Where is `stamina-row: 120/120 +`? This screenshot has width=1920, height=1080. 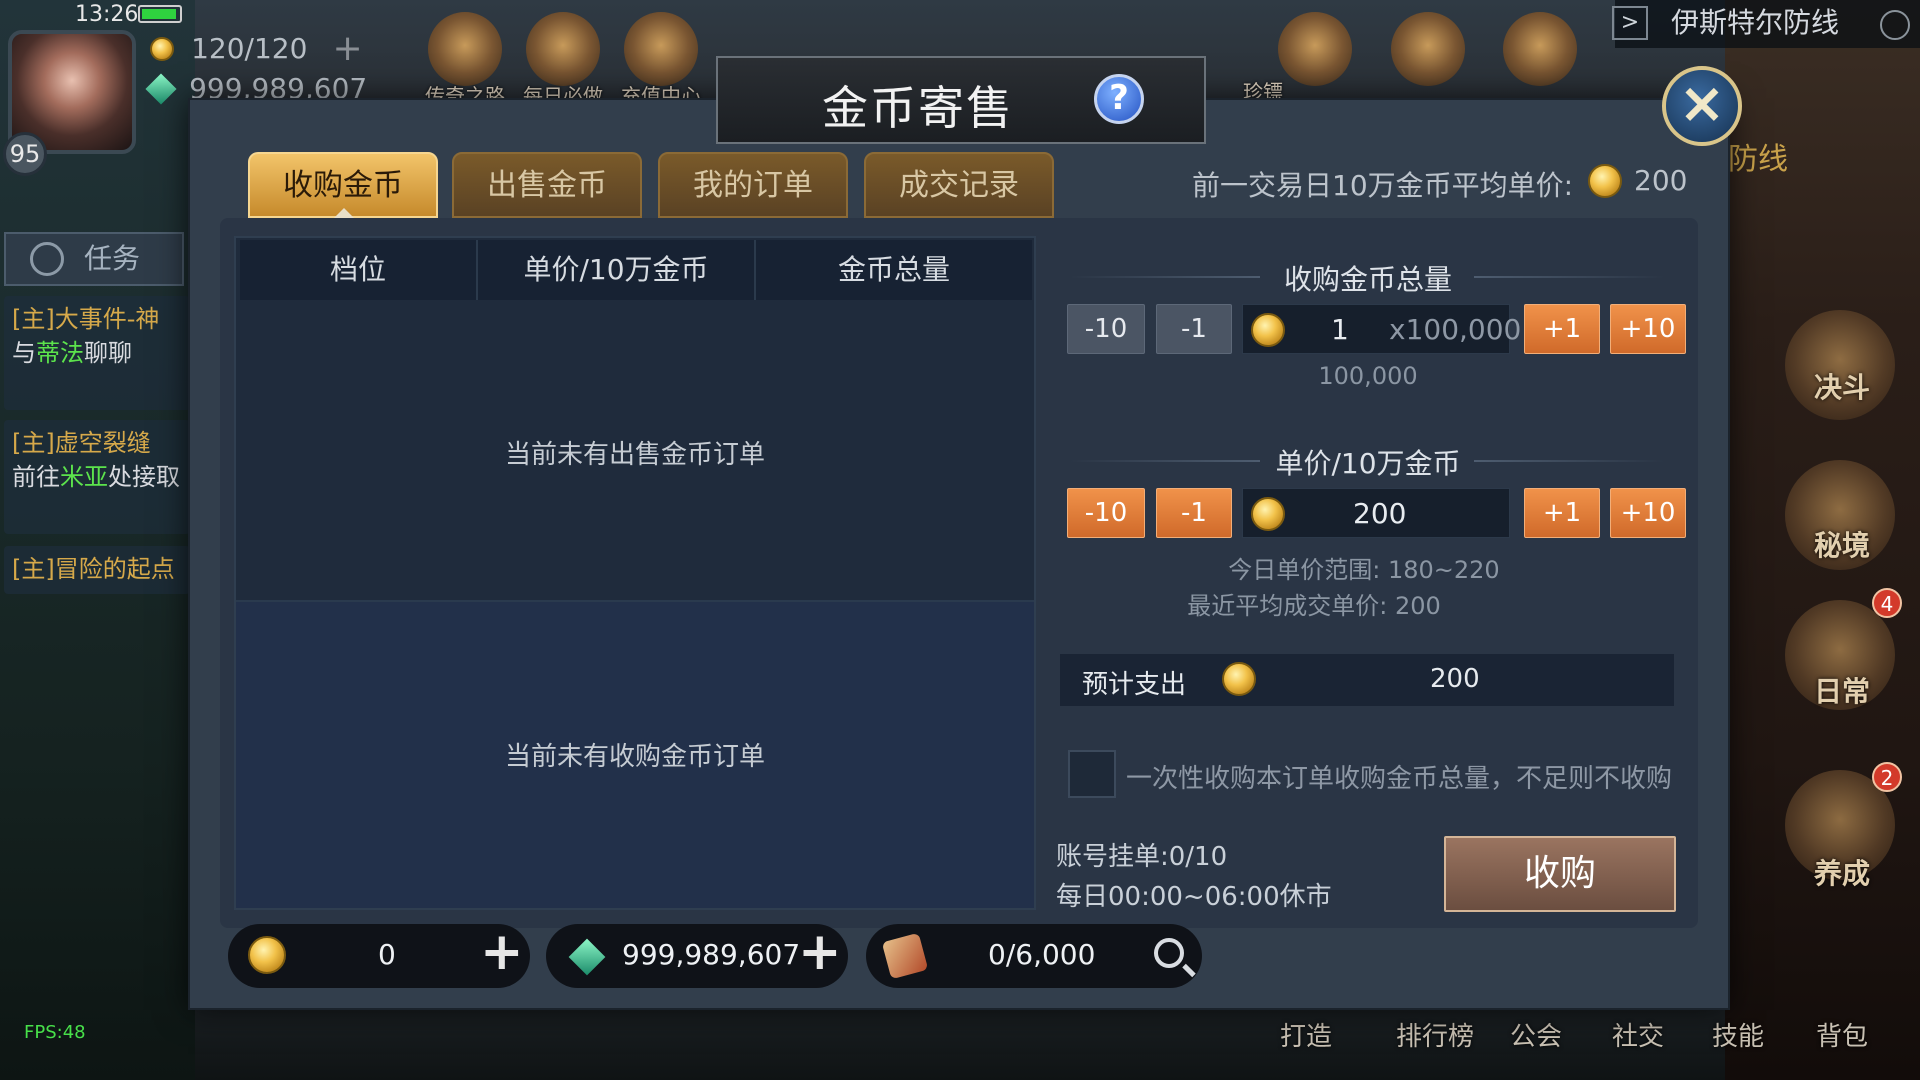 stamina-row: 120/120 + is located at coordinates (256, 48).